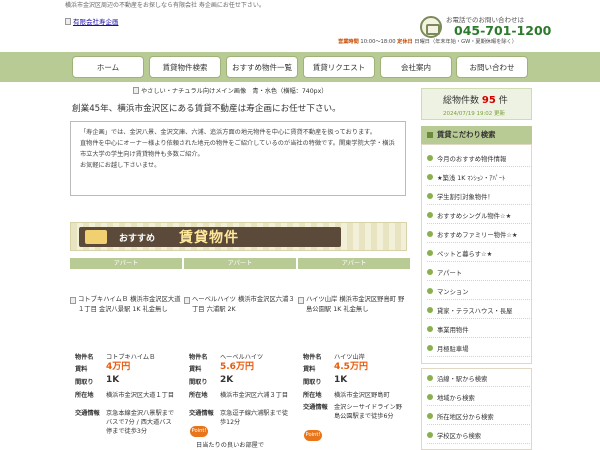 This screenshot has height=450, width=600. I want to click on property-access: 京急逗子線六浦駅まで徒歩12分, so click(254, 418).